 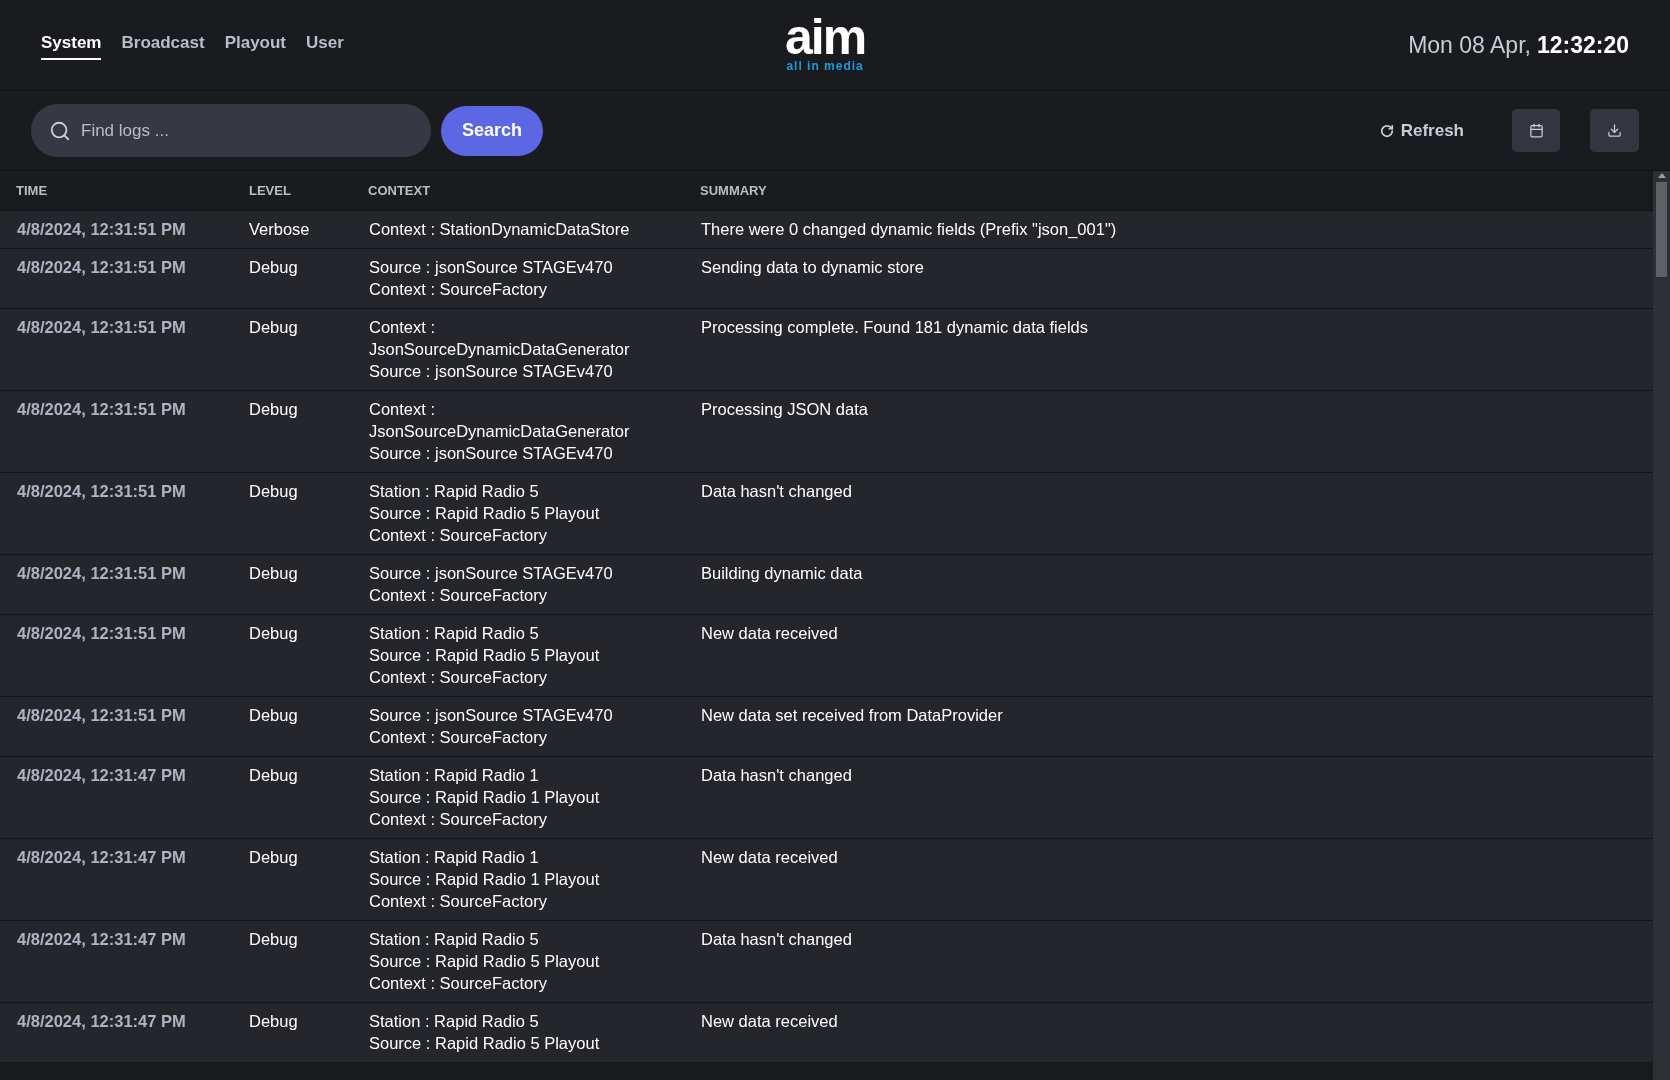 I want to click on scrollbar, so click(x=1661, y=625).